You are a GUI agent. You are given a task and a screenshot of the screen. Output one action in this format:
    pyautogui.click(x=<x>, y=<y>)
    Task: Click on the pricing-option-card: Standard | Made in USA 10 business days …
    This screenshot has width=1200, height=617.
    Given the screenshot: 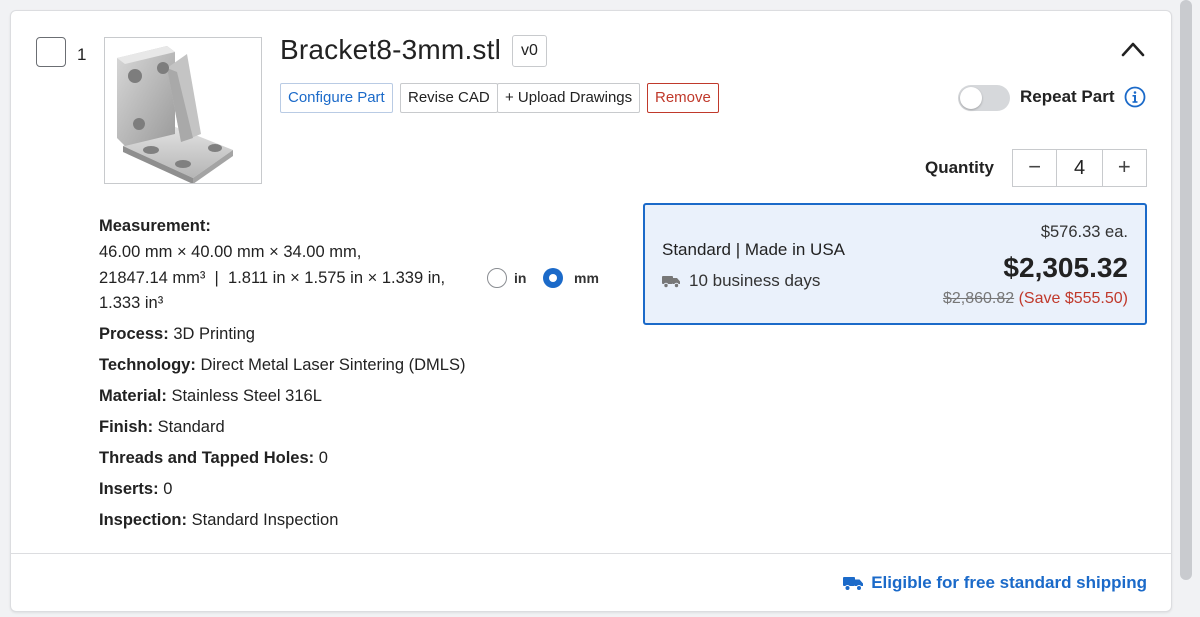 What is the action you would take?
    pyautogui.click(x=895, y=264)
    